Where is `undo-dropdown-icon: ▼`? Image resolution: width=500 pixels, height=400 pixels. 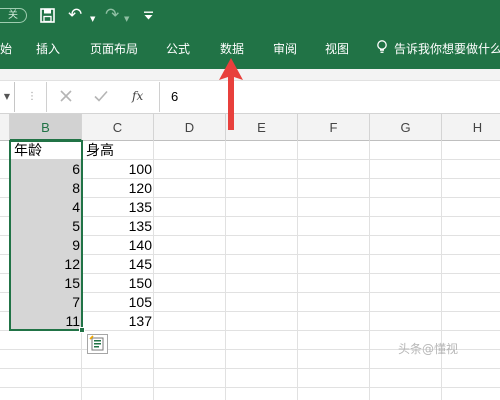
undo-dropdown-icon: ▼ is located at coordinates (92, 19).